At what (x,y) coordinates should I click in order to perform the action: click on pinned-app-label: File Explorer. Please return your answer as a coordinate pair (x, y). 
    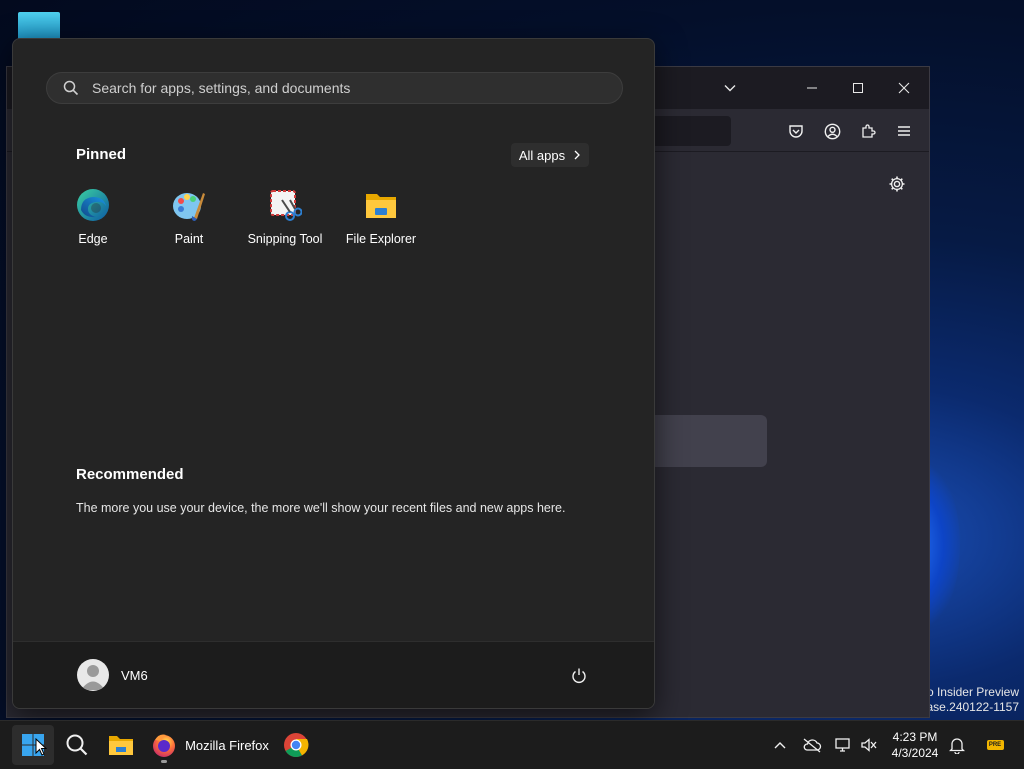
    Looking at the image, I should click on (381, 239).